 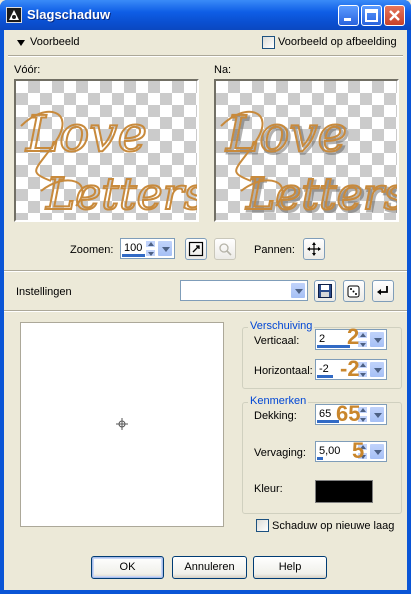 What do you see at coordinates (350, 368) in the screenshot?
I see `horizontal-annotation: -2` at bounding box center [350, 368].